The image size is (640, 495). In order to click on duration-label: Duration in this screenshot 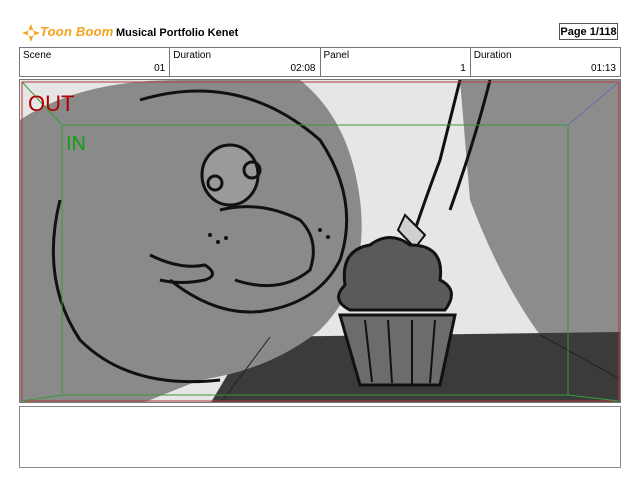, I will do `click(192, 55)`.